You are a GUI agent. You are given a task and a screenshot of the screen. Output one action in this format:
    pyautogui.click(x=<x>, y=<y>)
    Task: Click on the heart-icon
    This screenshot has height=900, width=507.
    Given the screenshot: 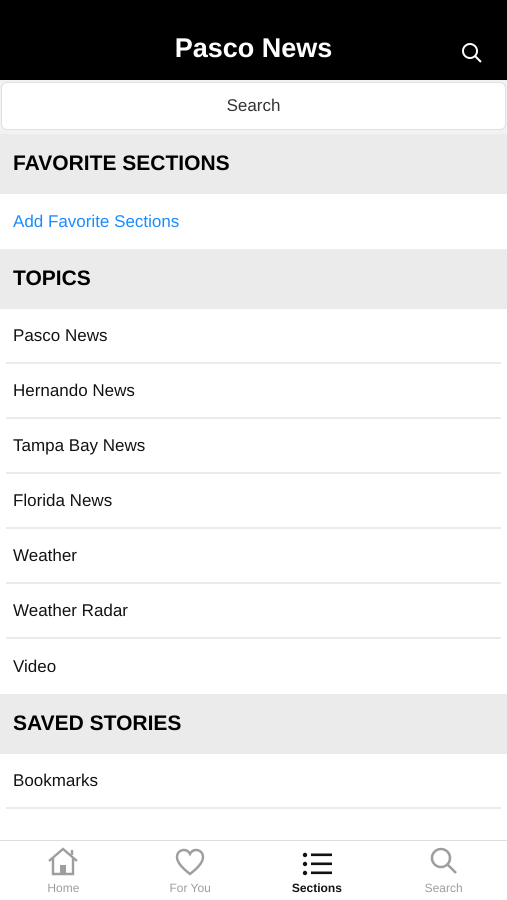 What is the action you would take?
    pyautogui.click(x=190, y=862)
    